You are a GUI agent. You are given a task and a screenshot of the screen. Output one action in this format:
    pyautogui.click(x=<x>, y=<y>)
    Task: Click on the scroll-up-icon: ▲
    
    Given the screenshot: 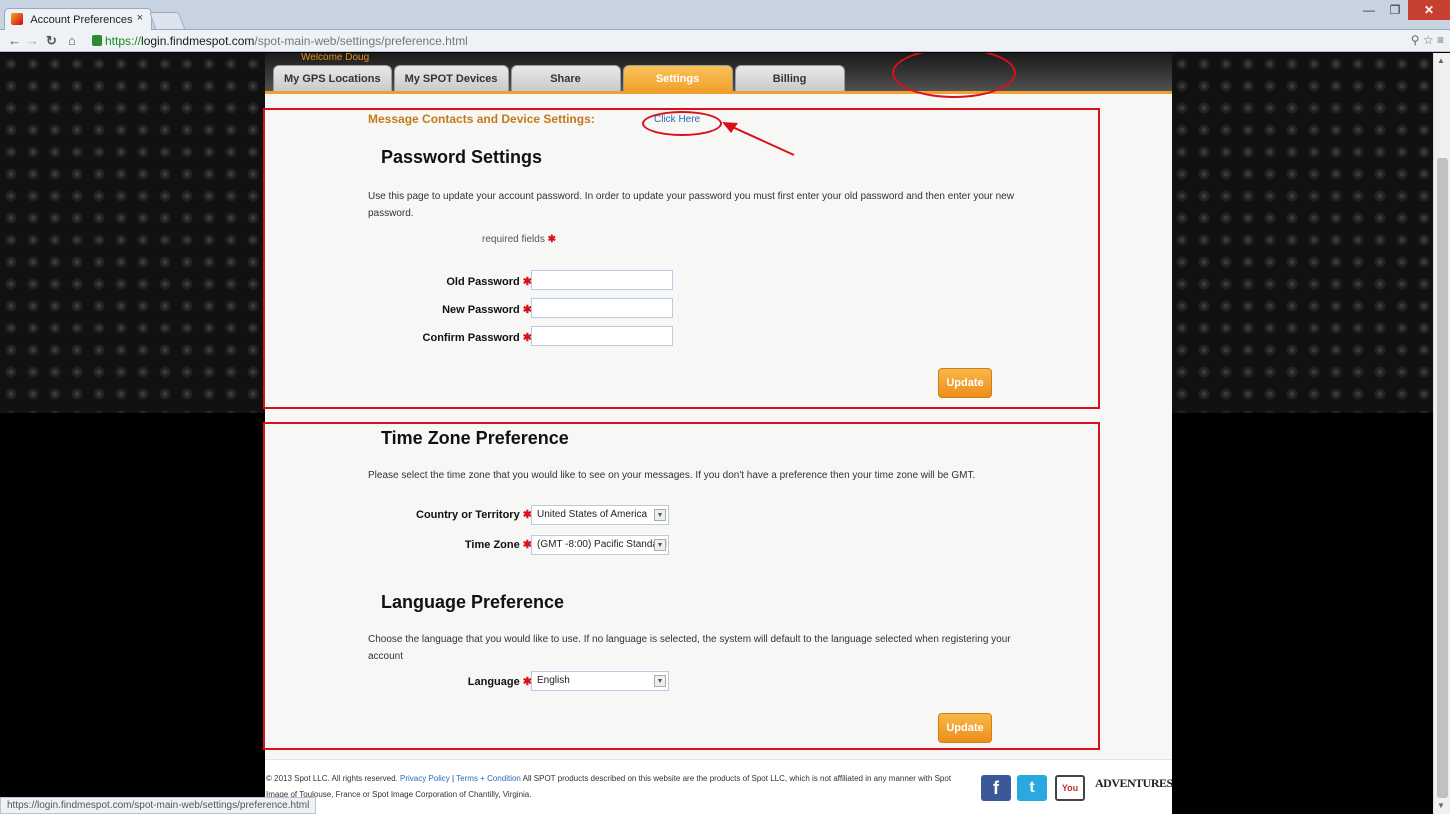 What is the action you would take?
    pyautogui.click(x=1441, y=60)
    